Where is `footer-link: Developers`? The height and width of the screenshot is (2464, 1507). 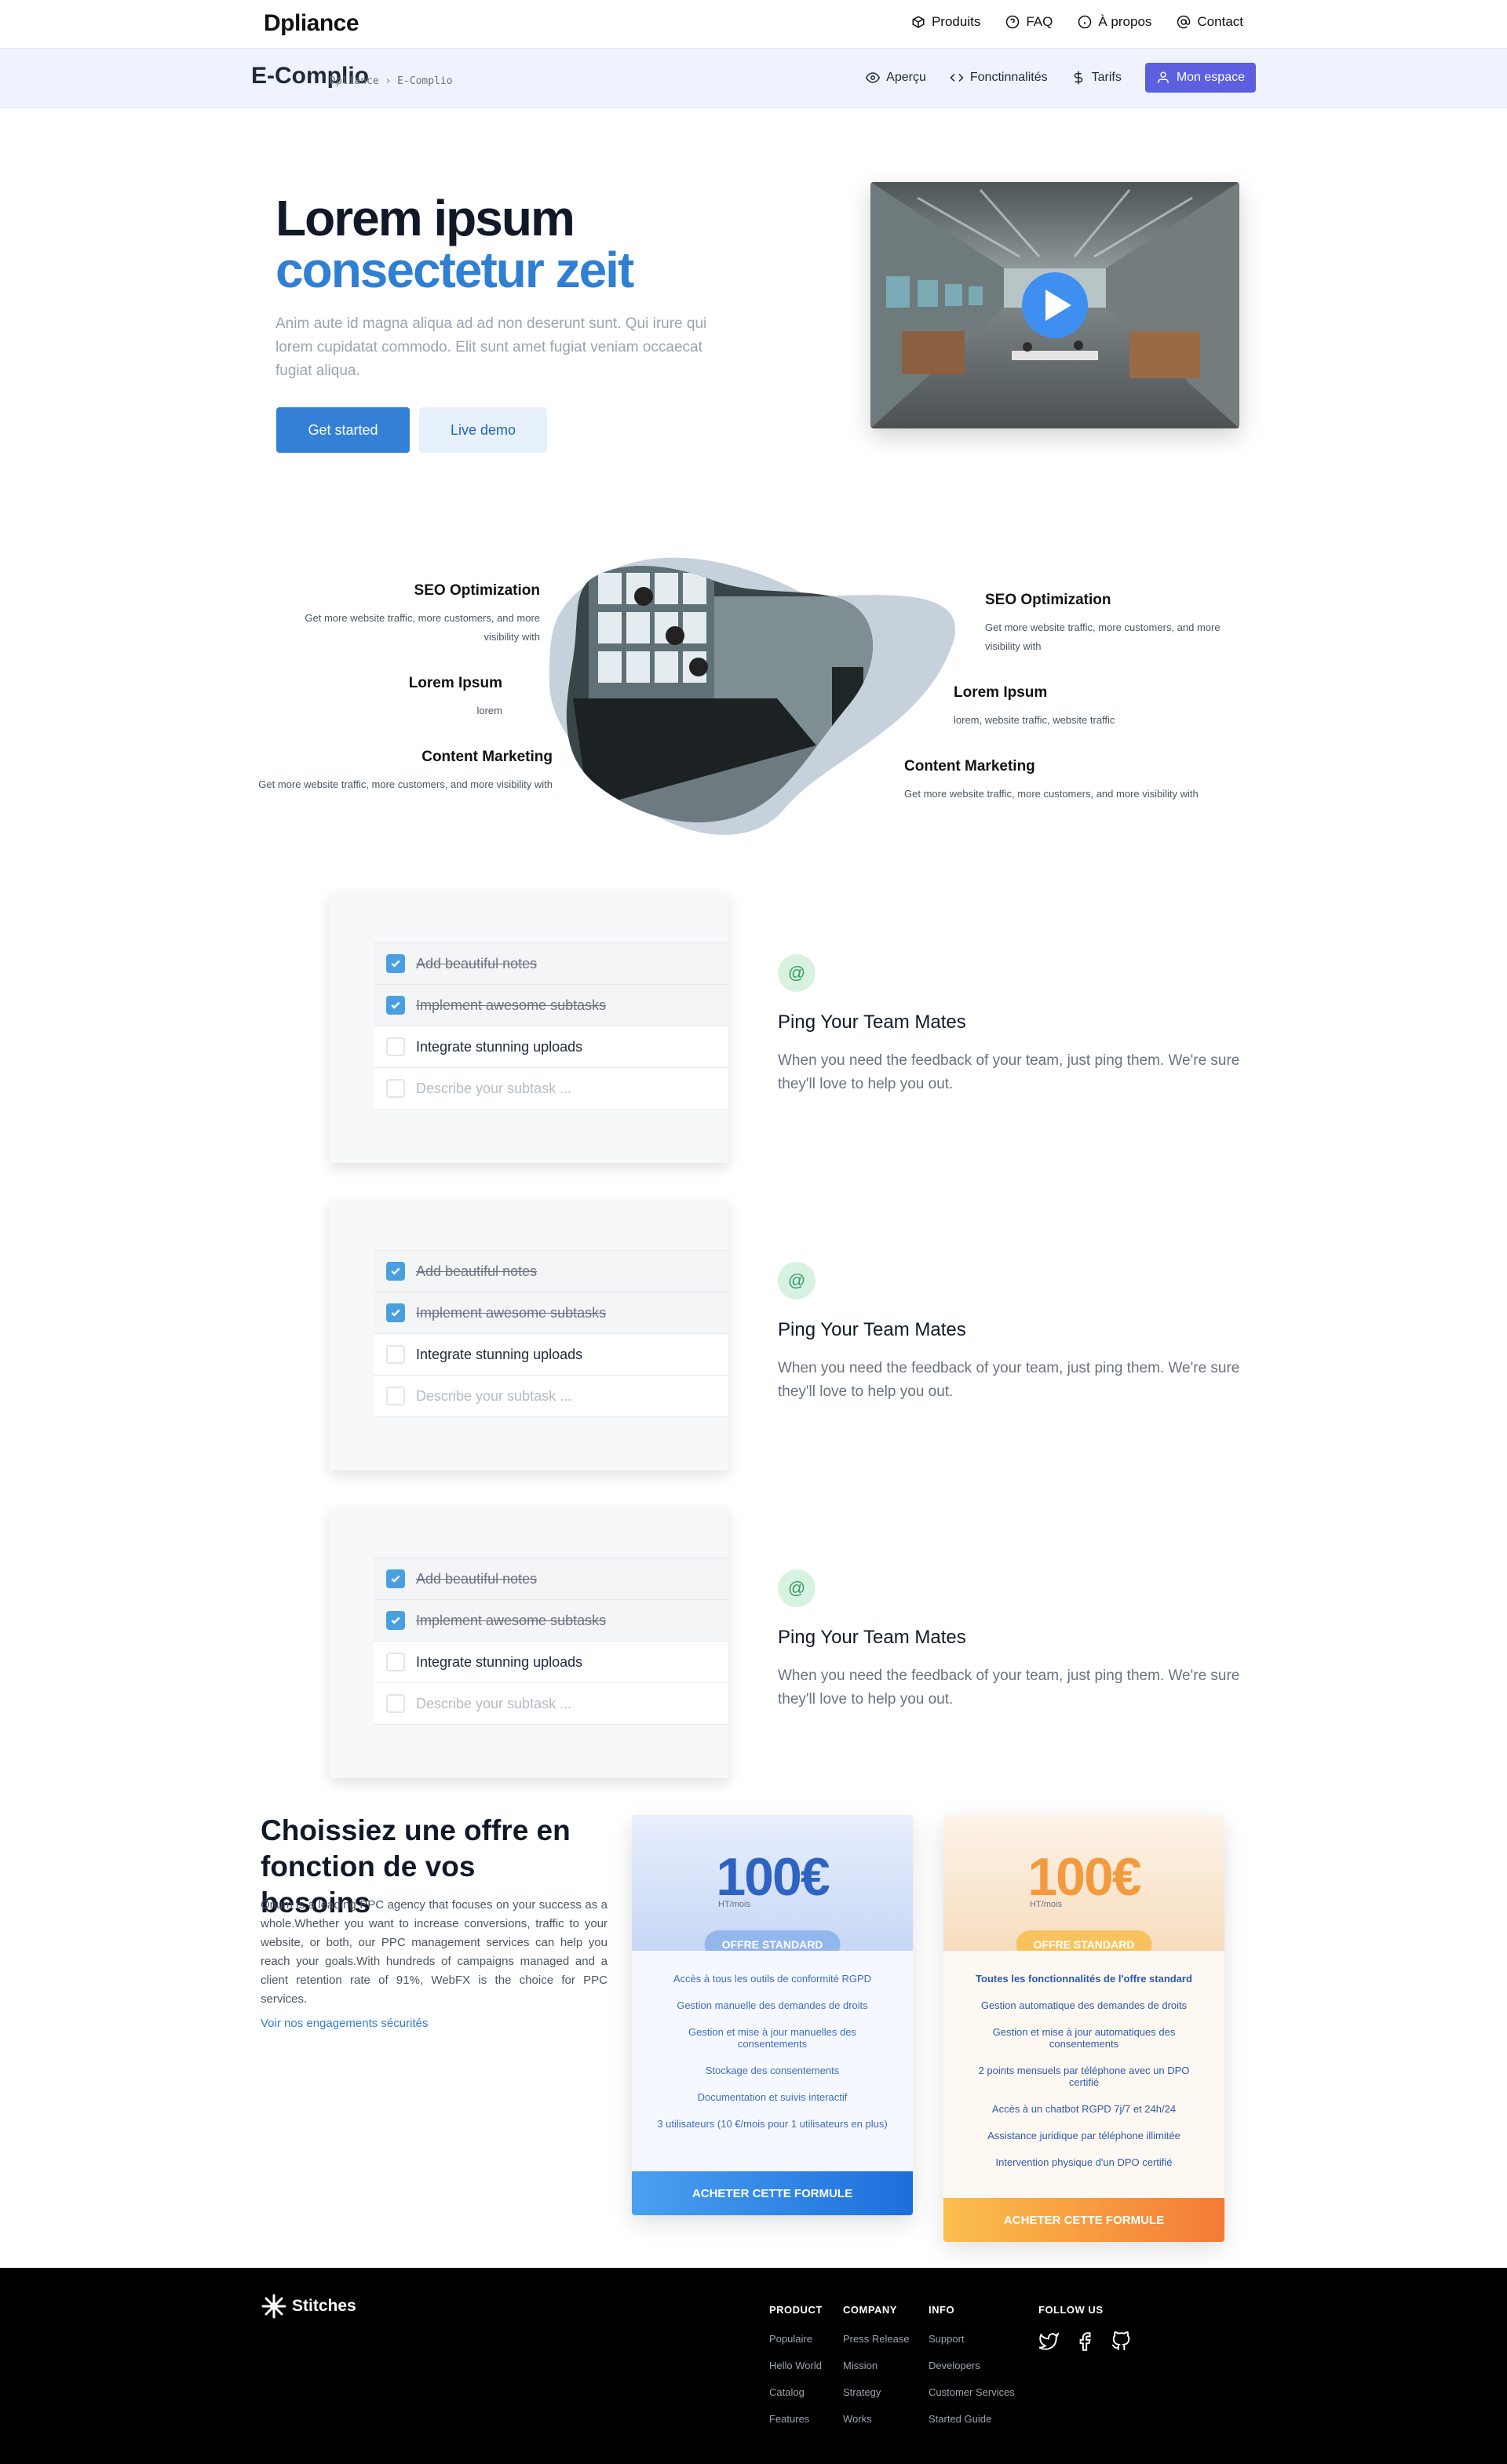
footer-link: Developers is located at coordinates (972, 2365).